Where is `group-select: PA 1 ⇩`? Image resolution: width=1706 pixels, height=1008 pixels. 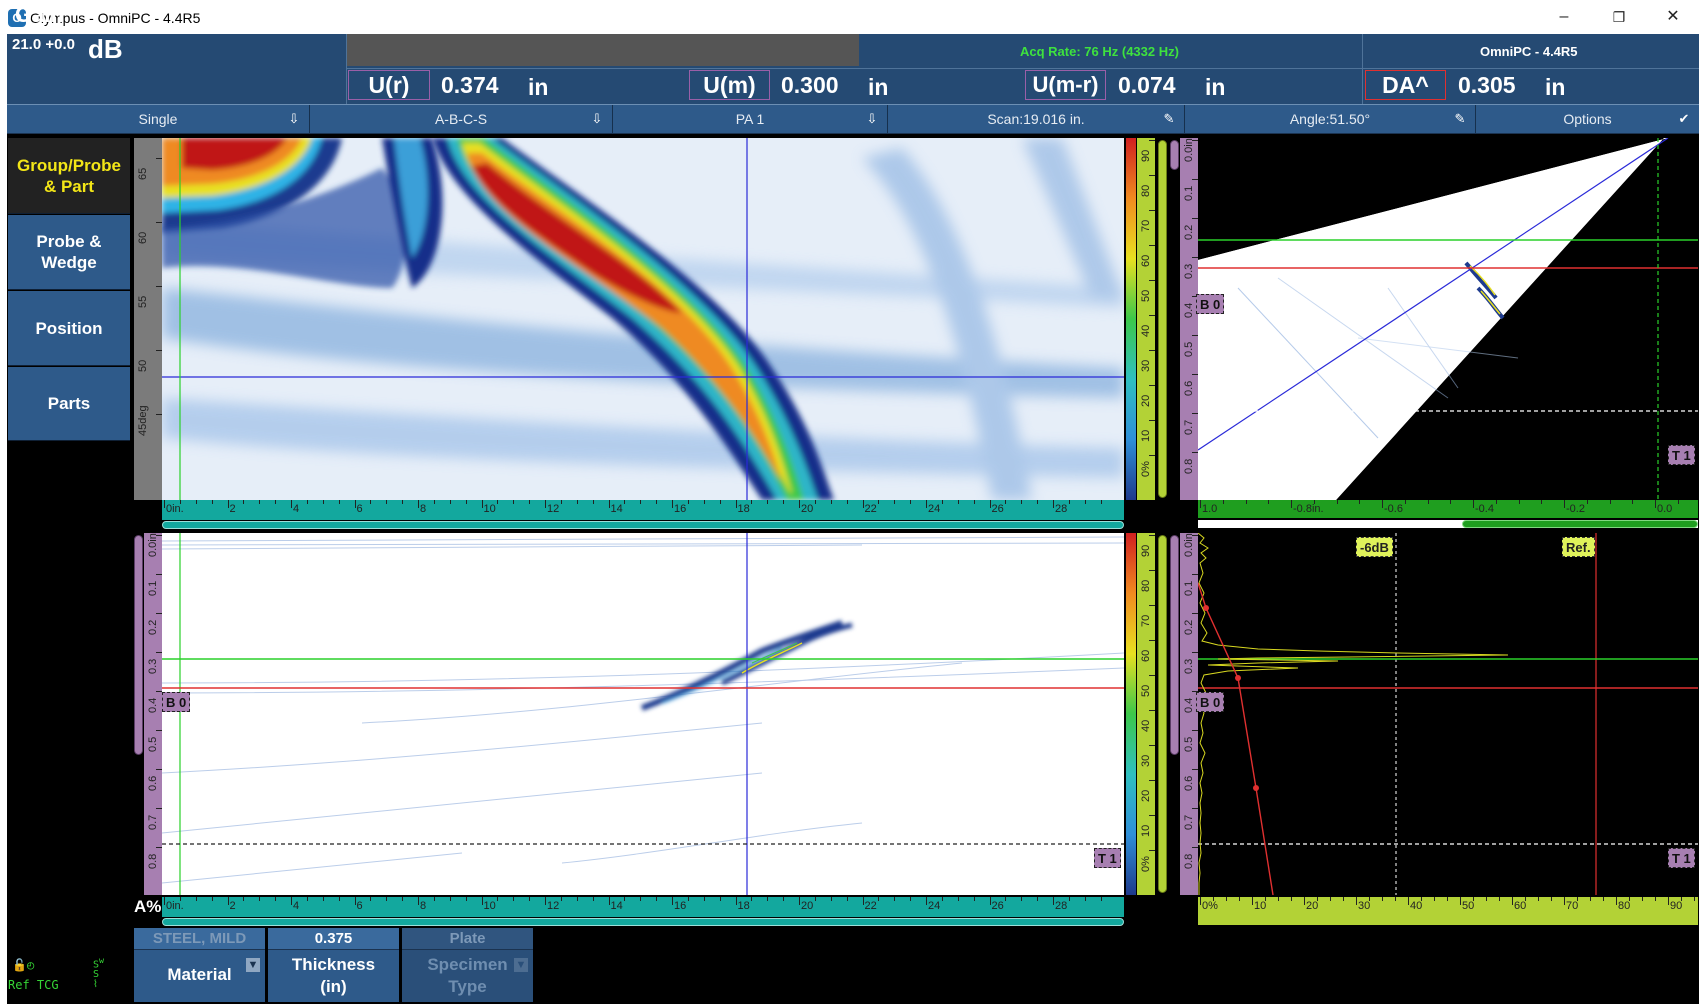 group-select: PA 1 ⇩ is located at coordinates (750, 119).